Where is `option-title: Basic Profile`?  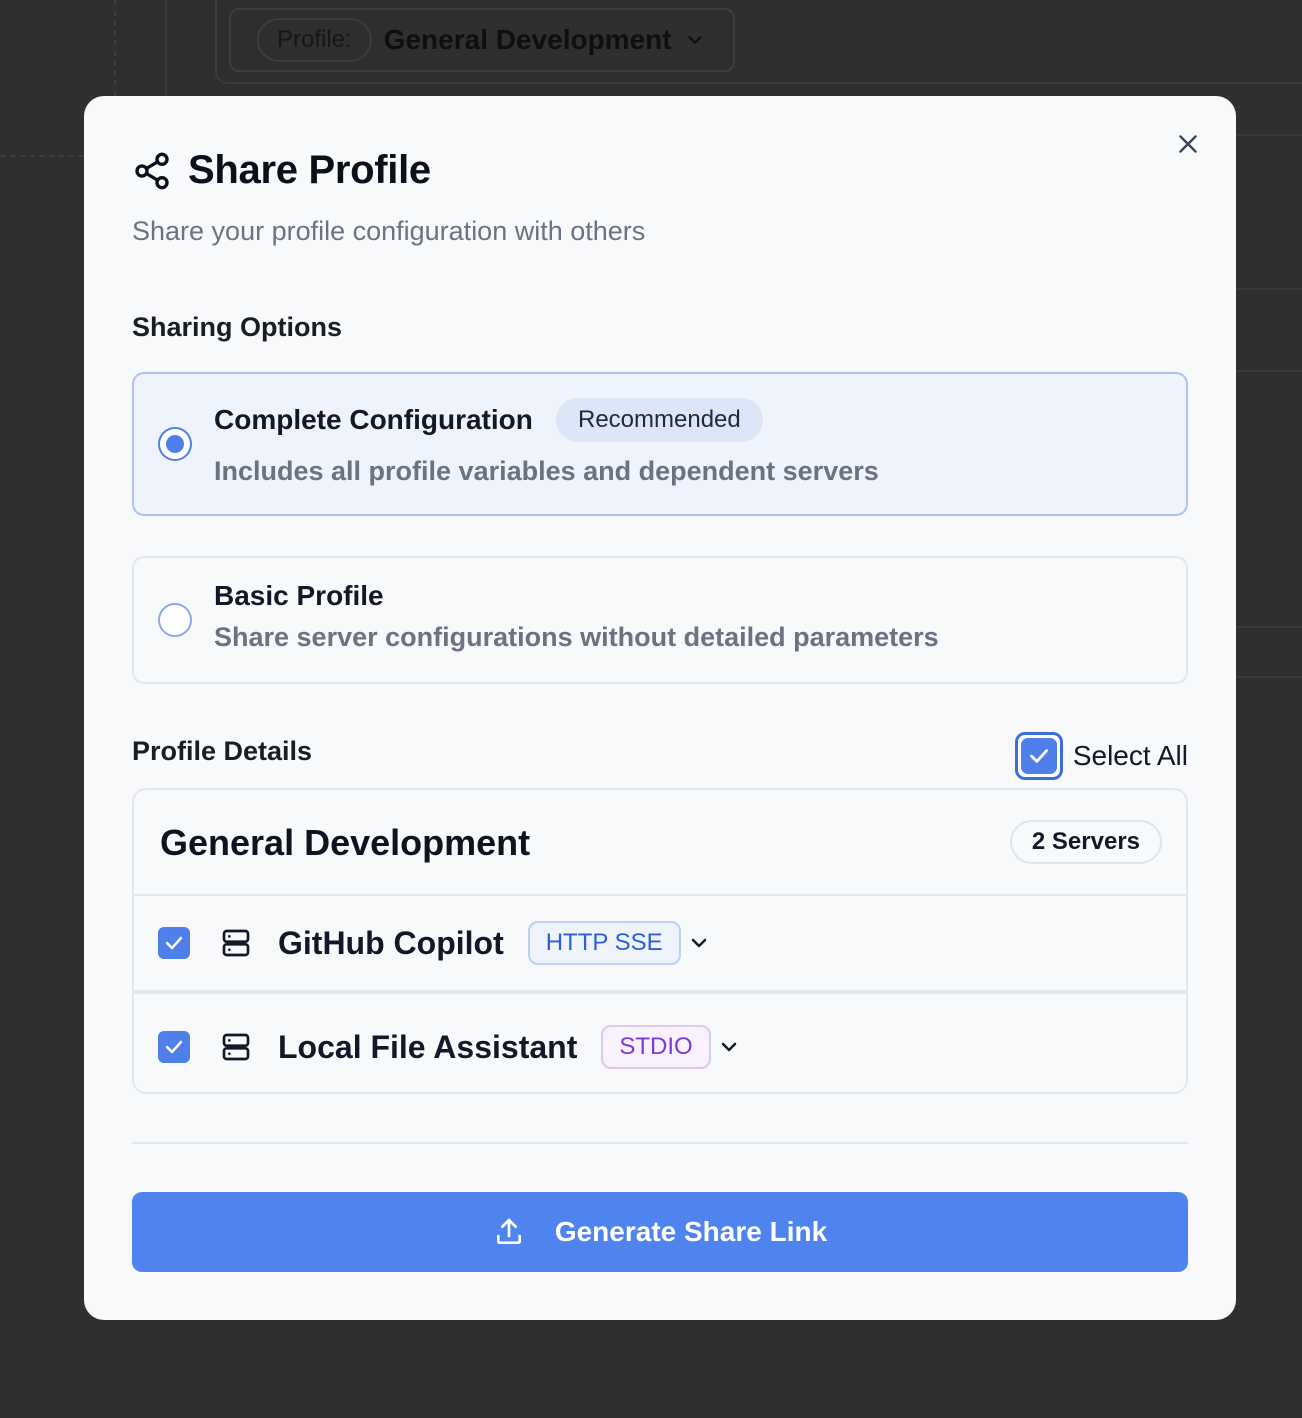
option-title: Basic Profile is located at coordinates (299, 595).